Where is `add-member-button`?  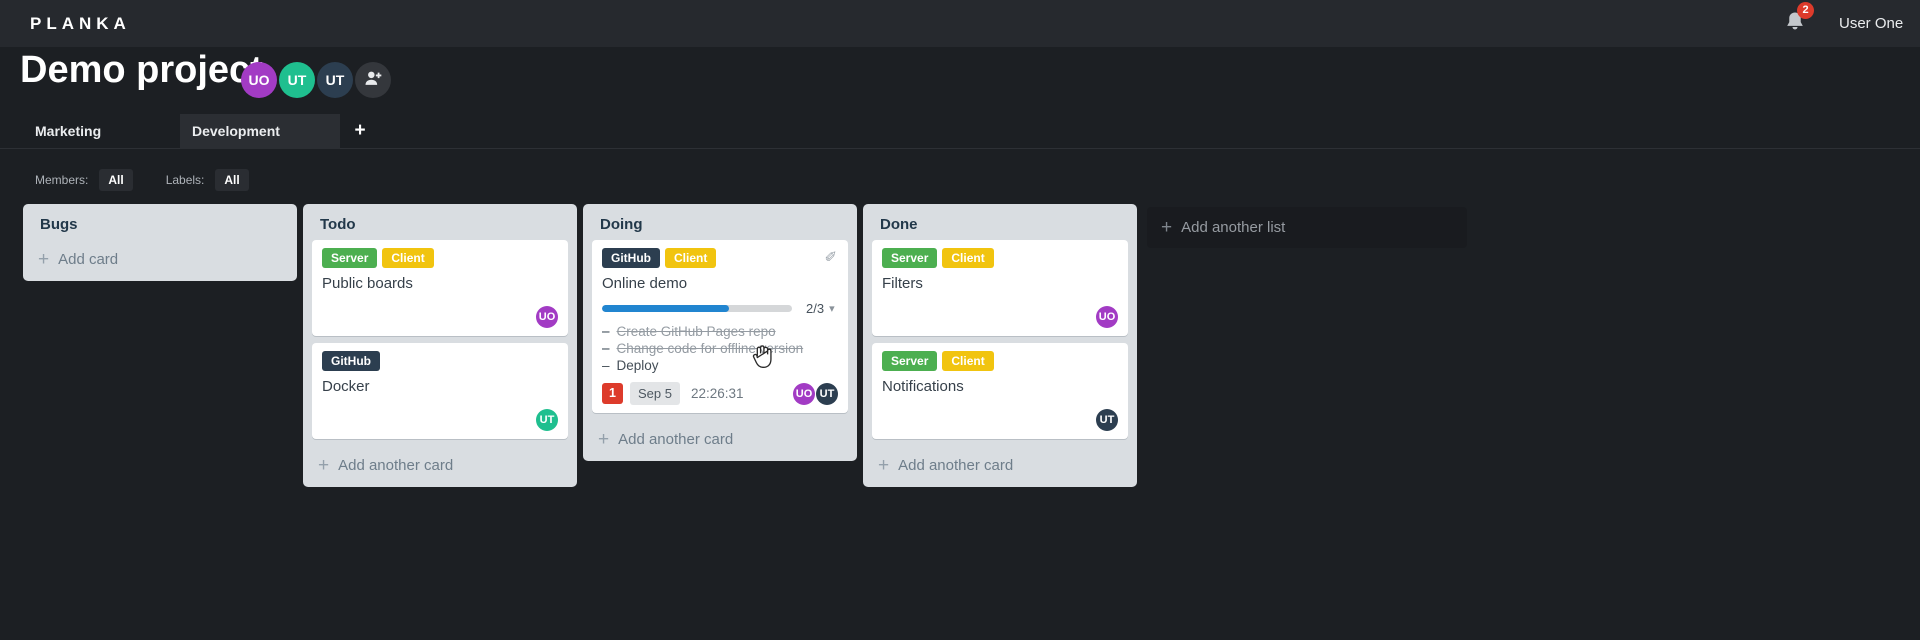 add-member-button is located at coordinates (373, 80).